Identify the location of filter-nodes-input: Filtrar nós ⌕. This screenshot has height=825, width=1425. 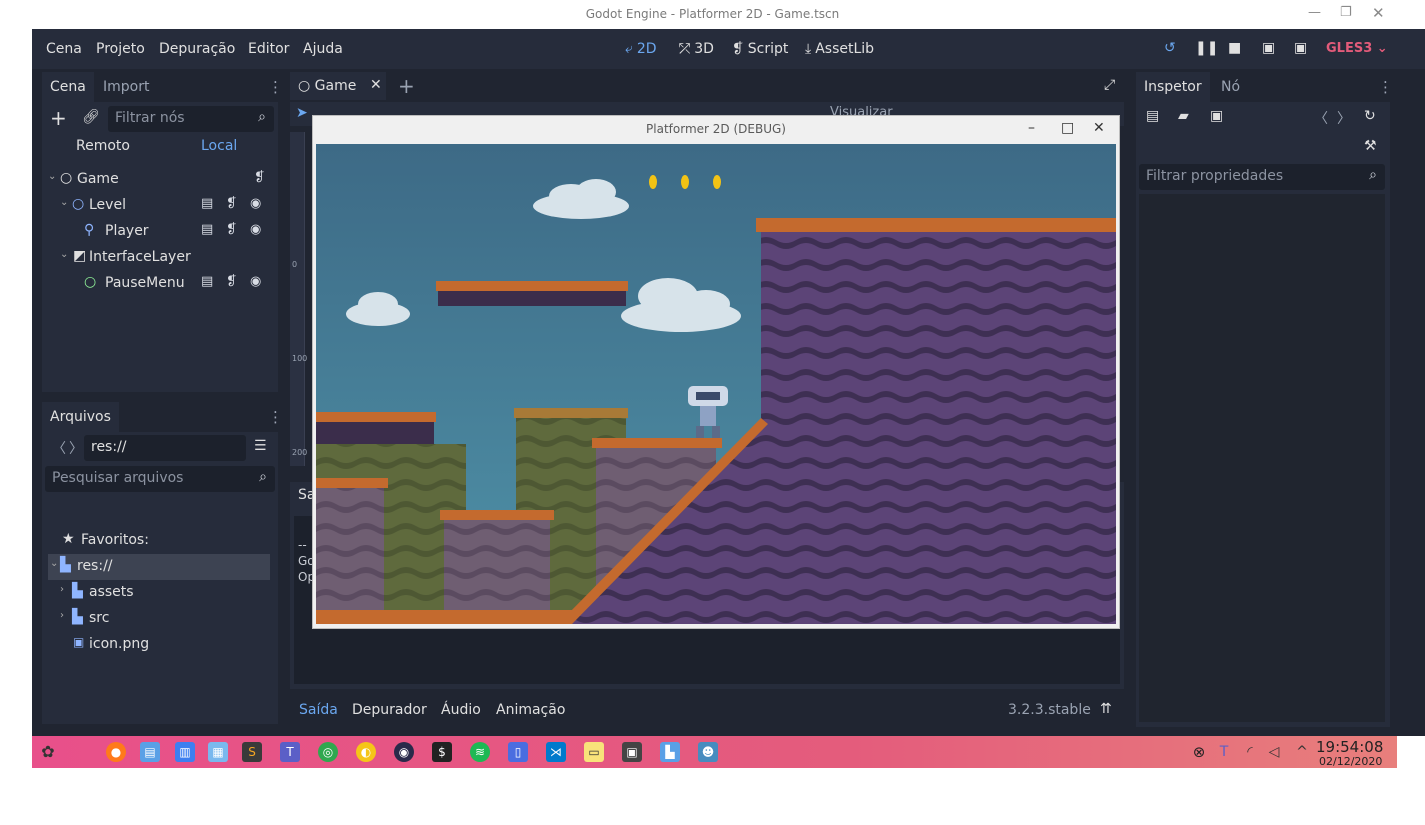
(191, 119).